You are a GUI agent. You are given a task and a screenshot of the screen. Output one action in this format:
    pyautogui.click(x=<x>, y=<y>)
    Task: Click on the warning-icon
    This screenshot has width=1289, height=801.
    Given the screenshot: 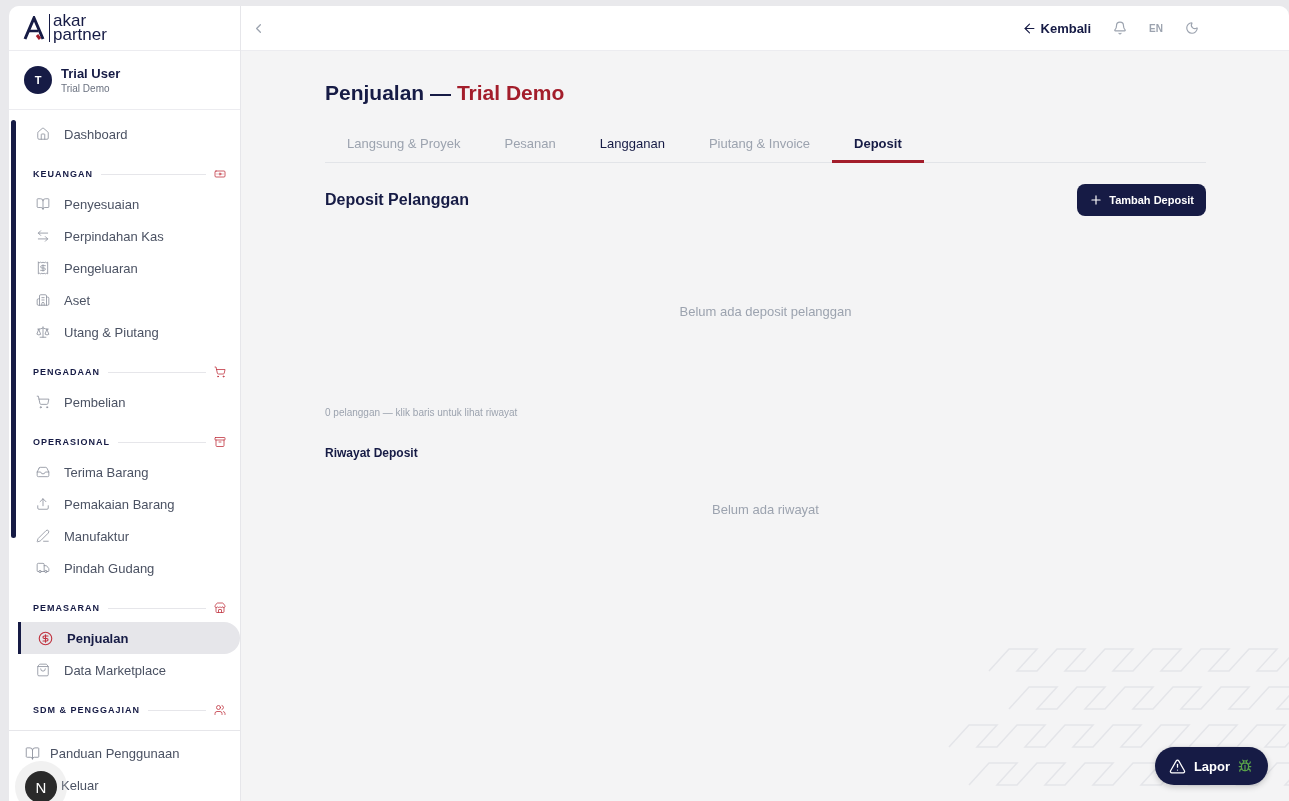 What is the action you would take?
    pyautogui.click(x=1177, y=766)
    